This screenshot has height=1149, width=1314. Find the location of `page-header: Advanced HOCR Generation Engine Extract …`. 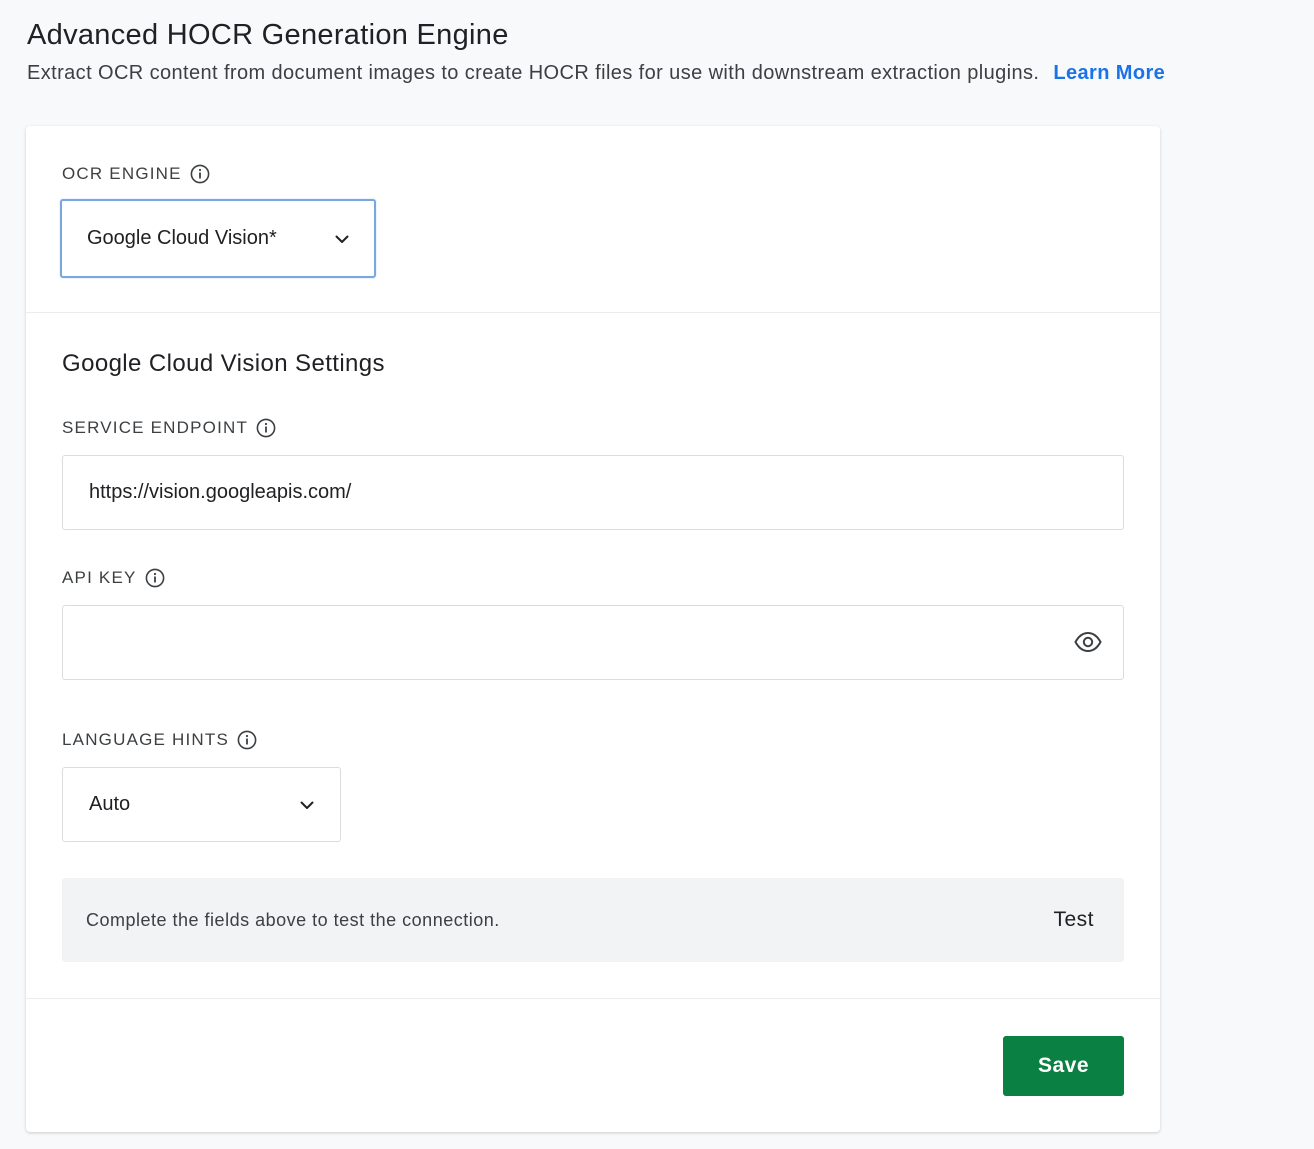

page-header: Advanced HOCR Generation Engine Extract … is located at coordinates (662, 51).